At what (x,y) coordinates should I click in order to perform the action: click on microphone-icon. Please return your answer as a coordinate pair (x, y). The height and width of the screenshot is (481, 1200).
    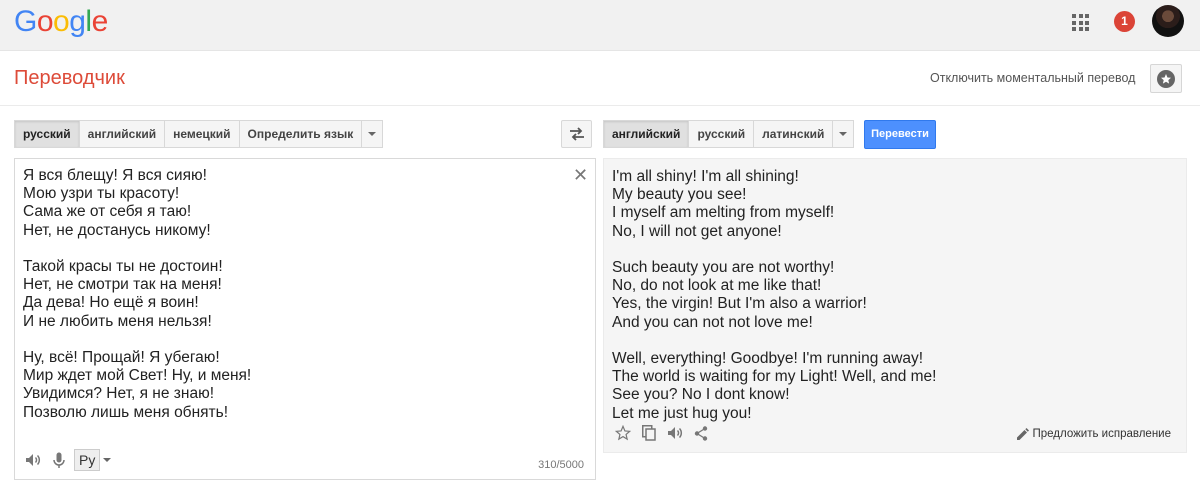
    Looking at the image, I should click on (59, 460).